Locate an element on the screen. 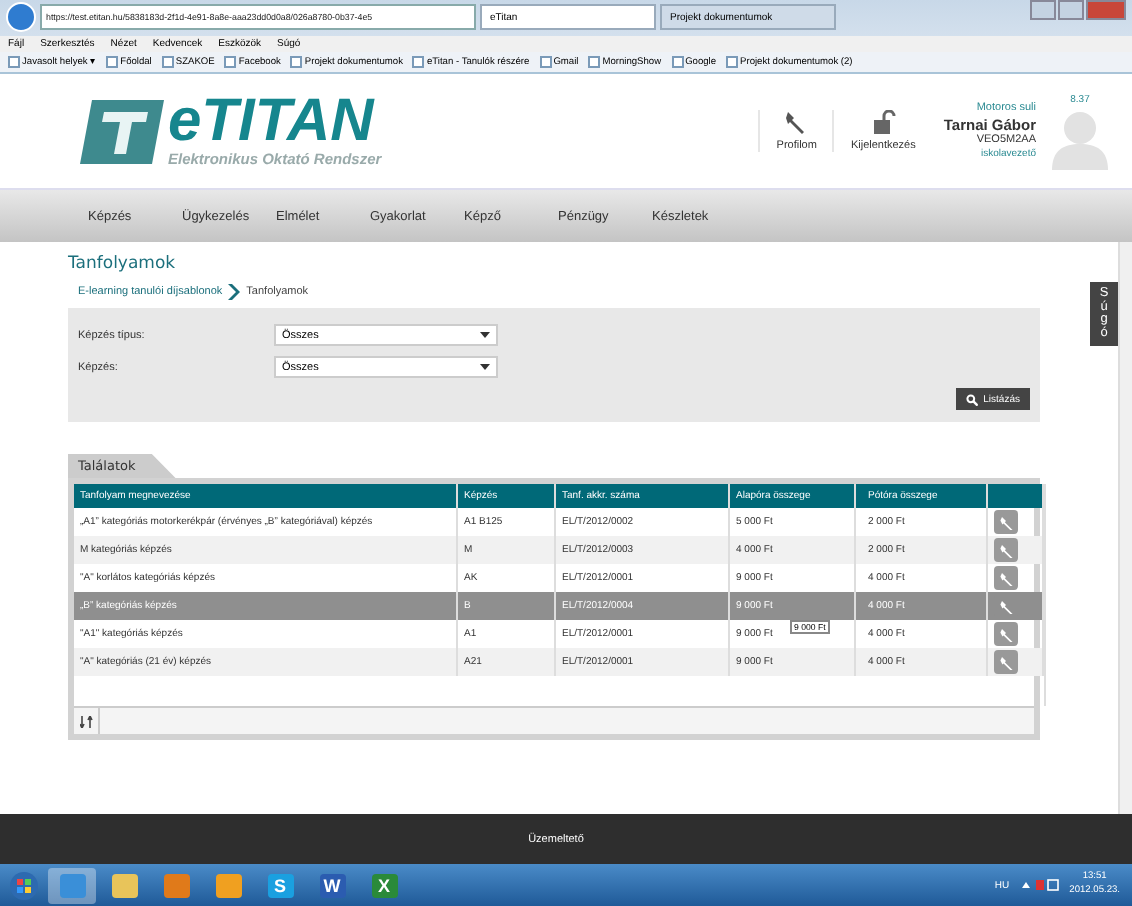 The height and width of the screenshot is (906, 1132). sort-button is located at coordinates (87, 721).